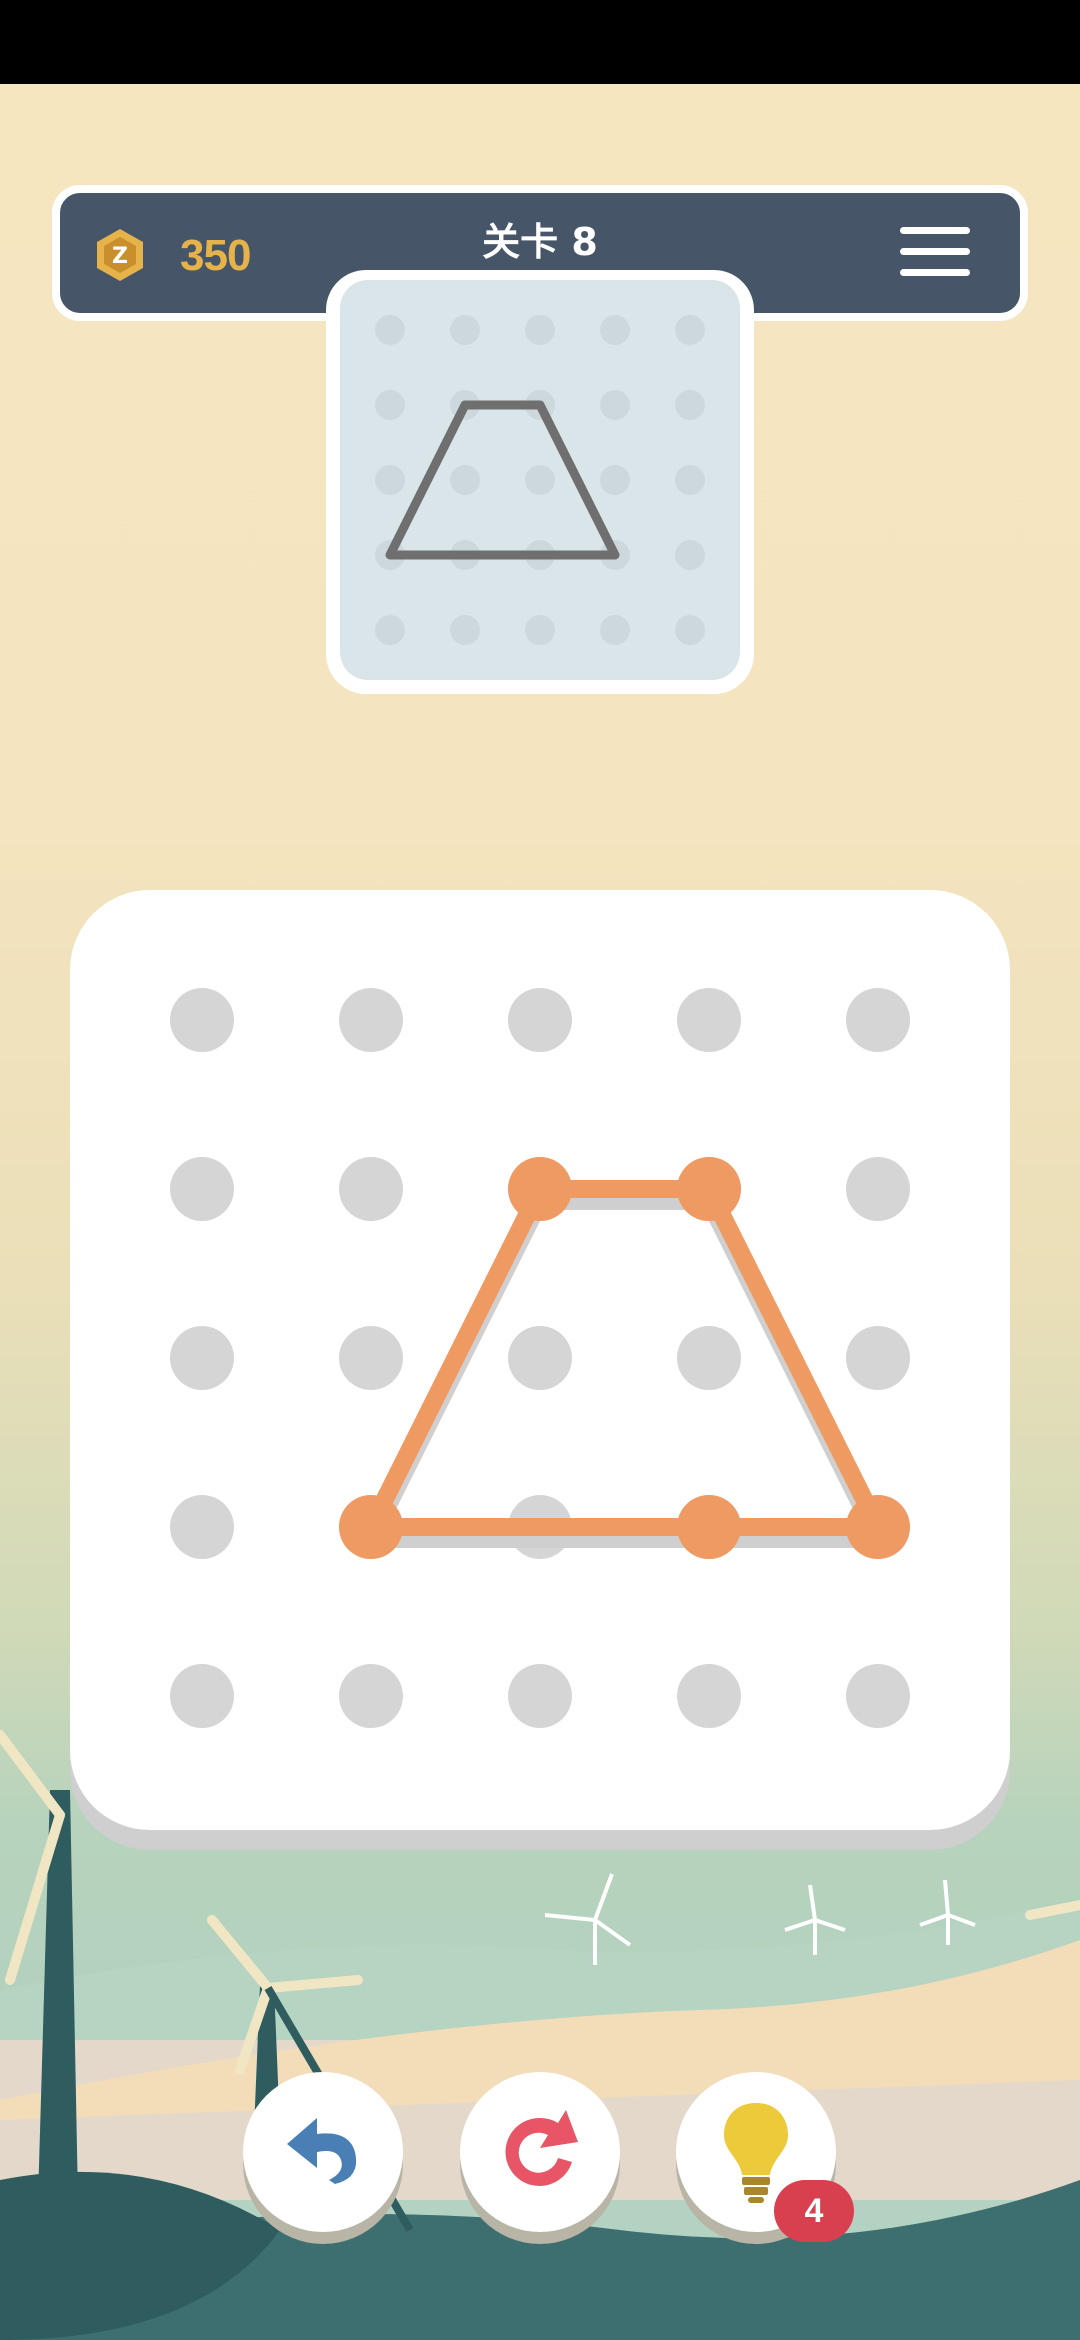 Image resolution: width=1080 pixels, height=2340 pixels. I want to click on target-shape-canvas, so click(540, 480).